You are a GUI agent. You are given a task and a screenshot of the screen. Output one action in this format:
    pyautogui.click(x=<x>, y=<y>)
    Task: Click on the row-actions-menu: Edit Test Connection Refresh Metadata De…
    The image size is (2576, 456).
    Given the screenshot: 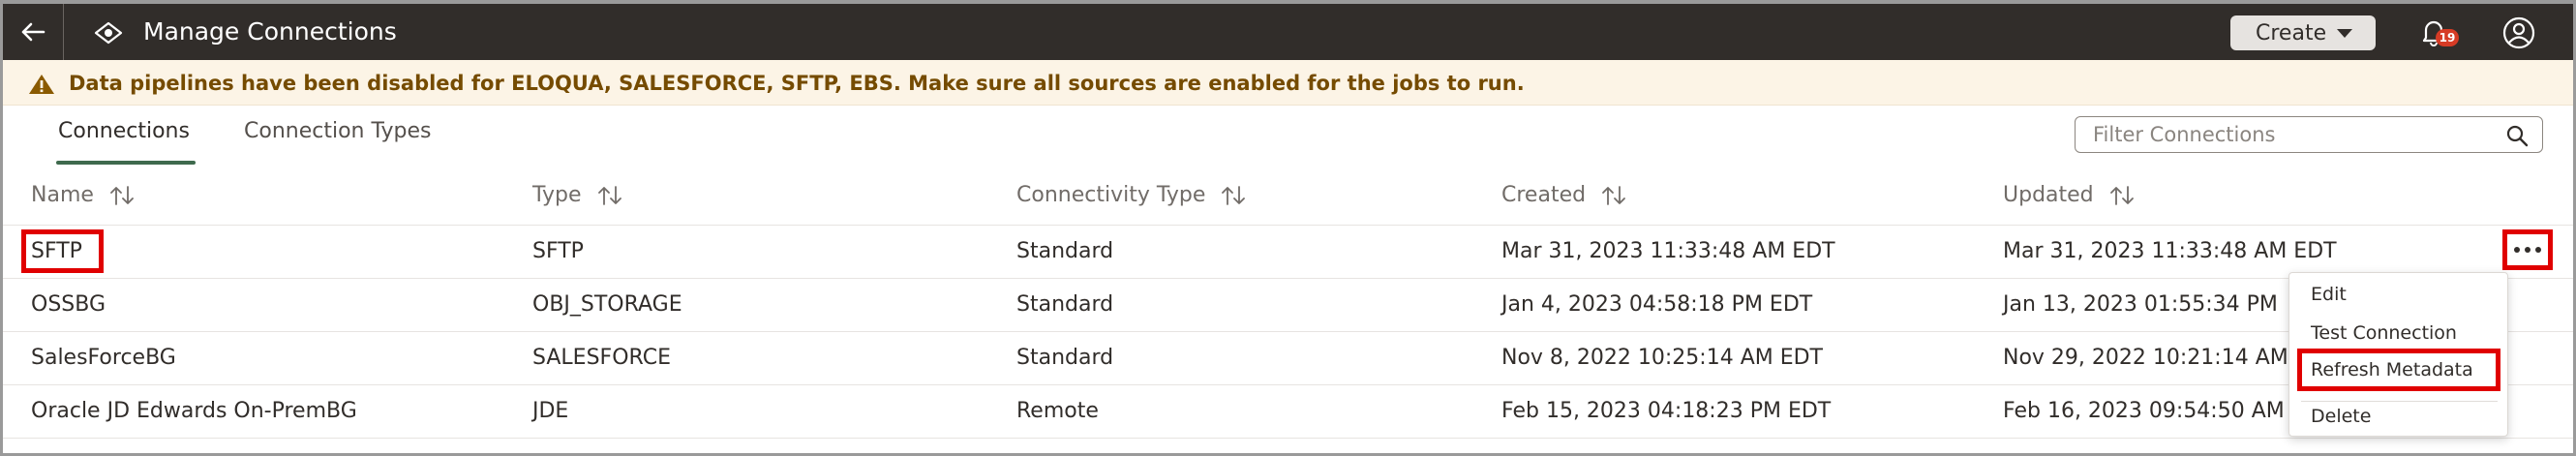 What is the action you would take?
    pyautogui.click(x=2398, y=355)
    